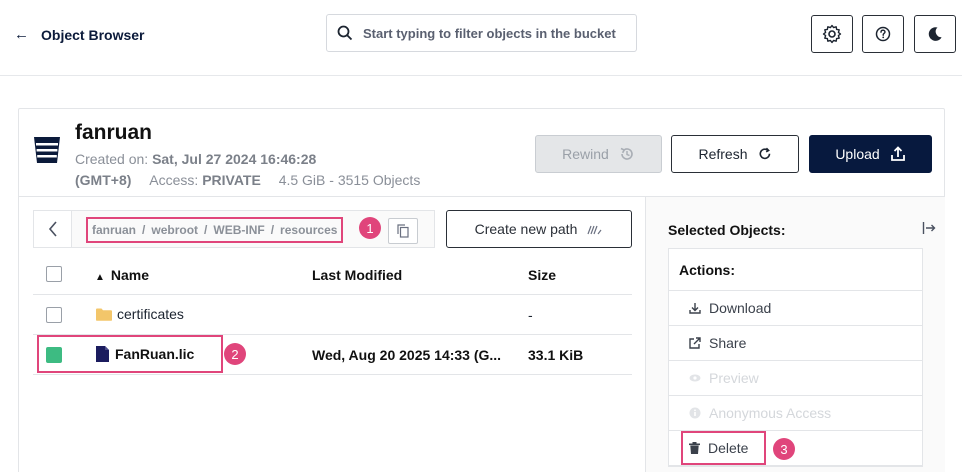 This screenshot has width=962, height=472. I want to click on breadcrumb-item: resources, so click(308, 230).